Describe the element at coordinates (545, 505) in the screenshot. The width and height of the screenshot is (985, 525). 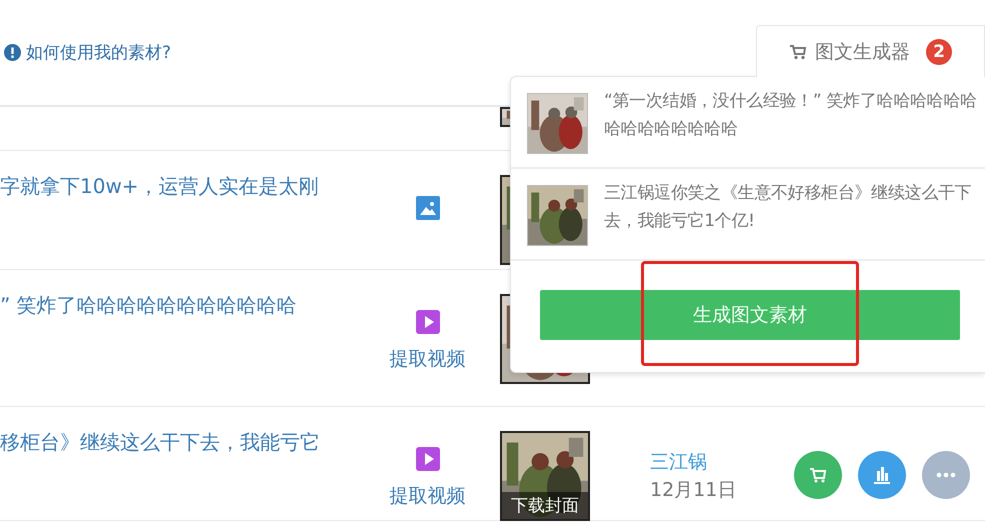
I see `download-cover-button: 下载封面` at that location.